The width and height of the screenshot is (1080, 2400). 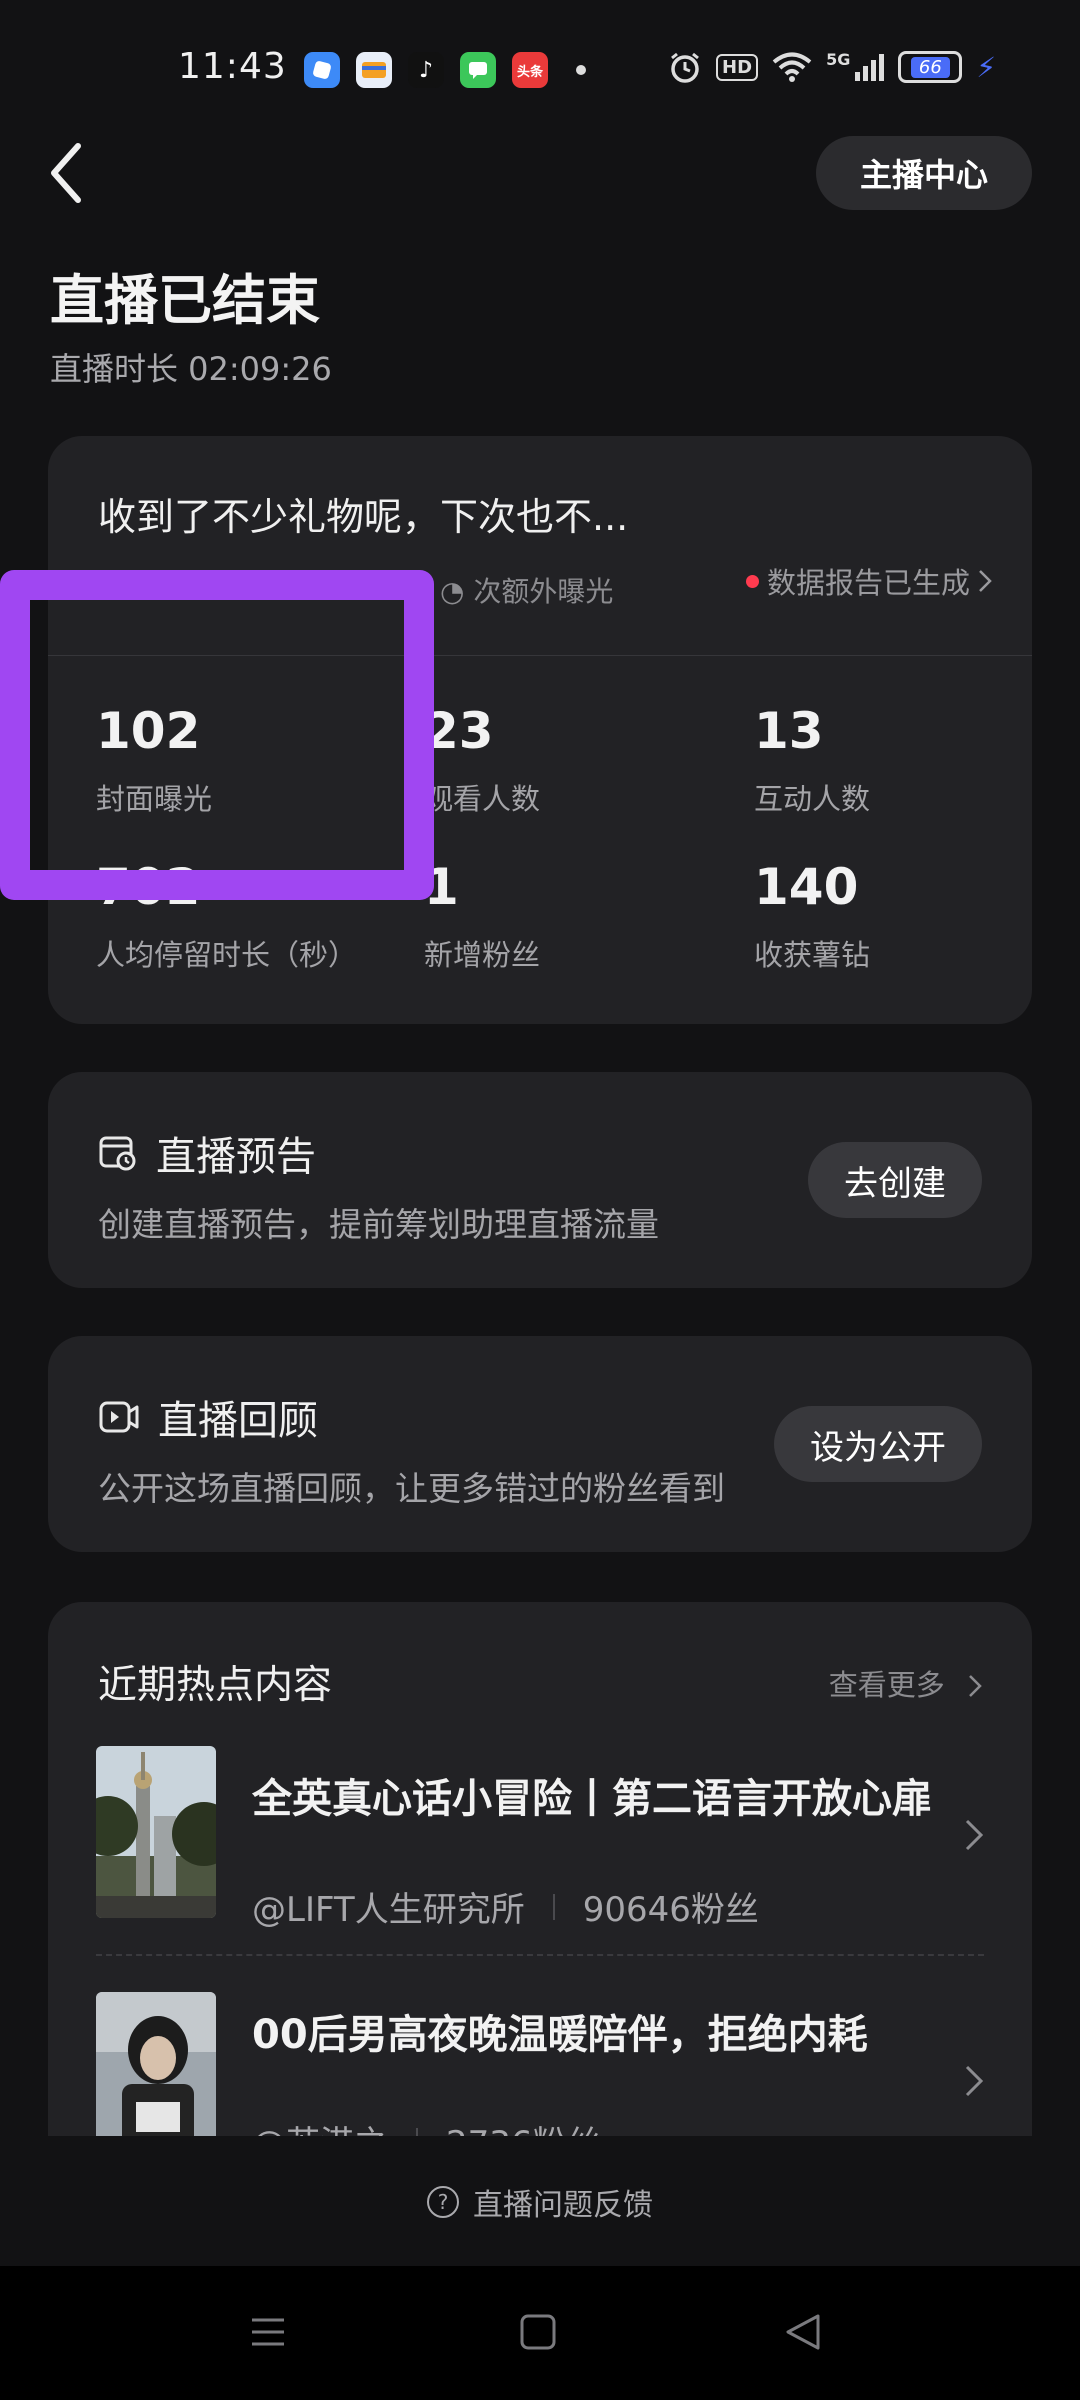 What do you see at coordinates (426, 2126) in the screenshot?
I see `item-meta: @苏港之 2736粉丝` at bounding box center [426, 2126].